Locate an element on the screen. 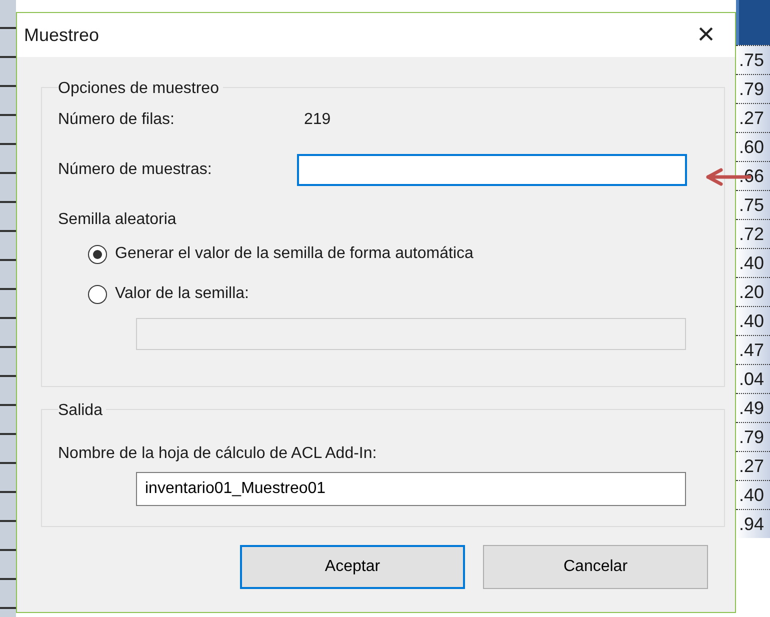 The height and width of the screenshot is (617, 770). table-cell: .47 is located at coordinates (753, 349).